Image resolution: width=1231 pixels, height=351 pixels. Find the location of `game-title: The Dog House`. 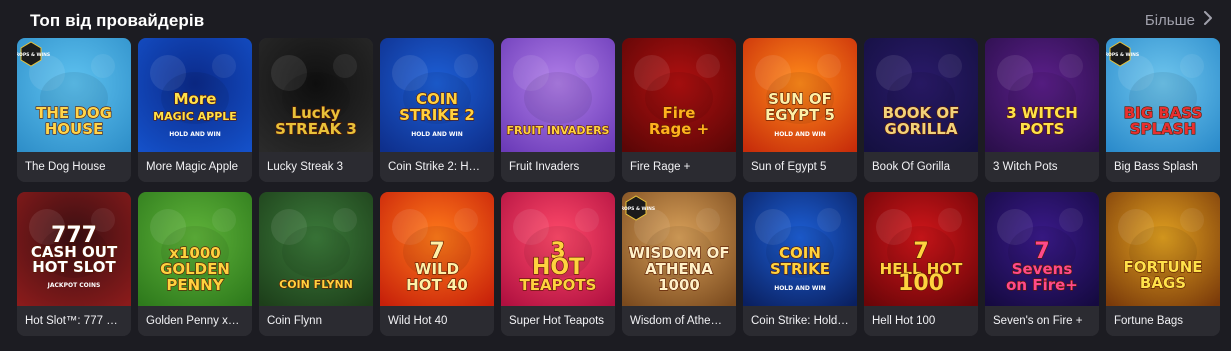

game-title: The Dog House is located at coordinates (74, 167).